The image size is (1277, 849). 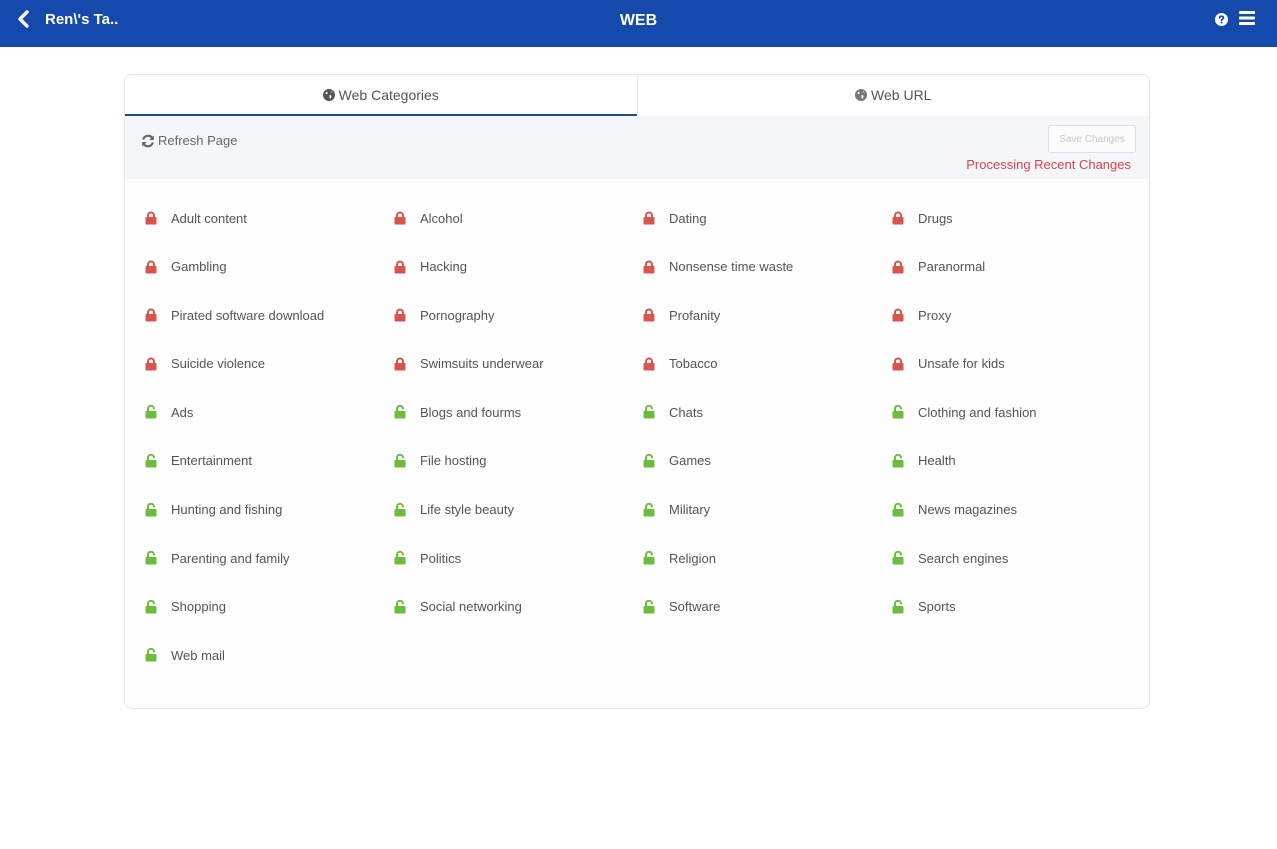 What do you see at coordinates (1092, 139) in the screenshot?
I see `save-changes-button: Save Changes` at bounding box center [1092, 139].